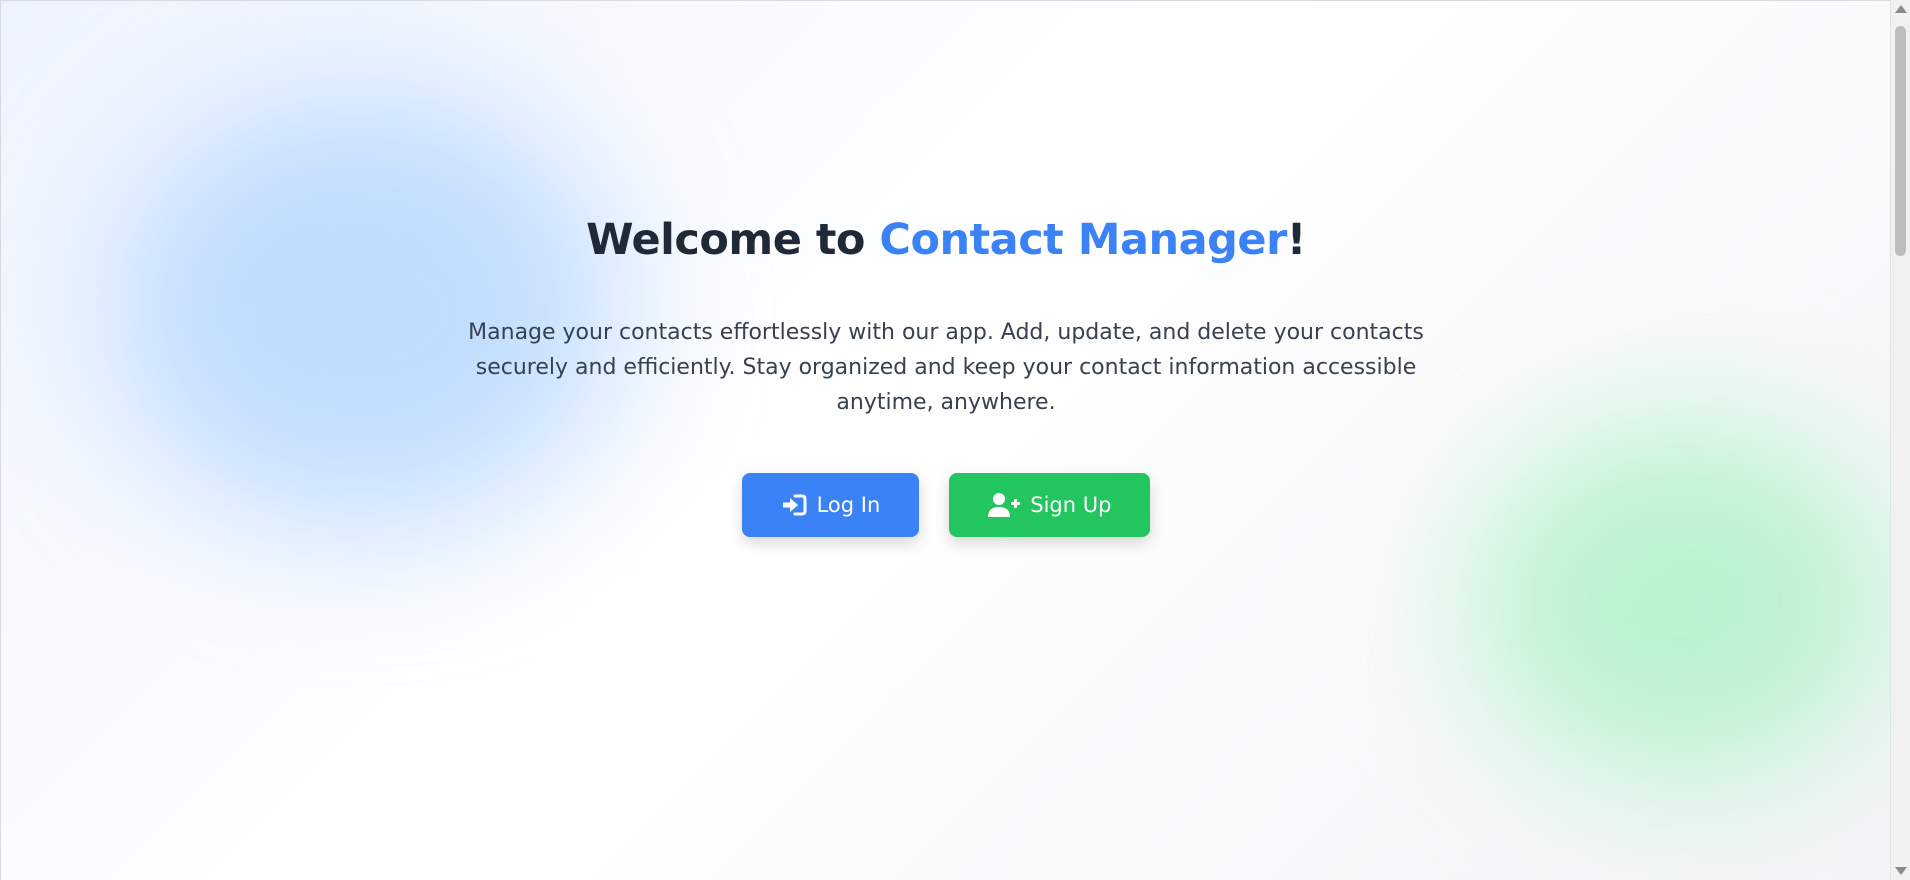 Image resolution: width=1910 pixels, height=880 pixels. Describe the element at coordinates (1083, 240) in the screenshot. I see `brand-name: Contact Manager` at that location.